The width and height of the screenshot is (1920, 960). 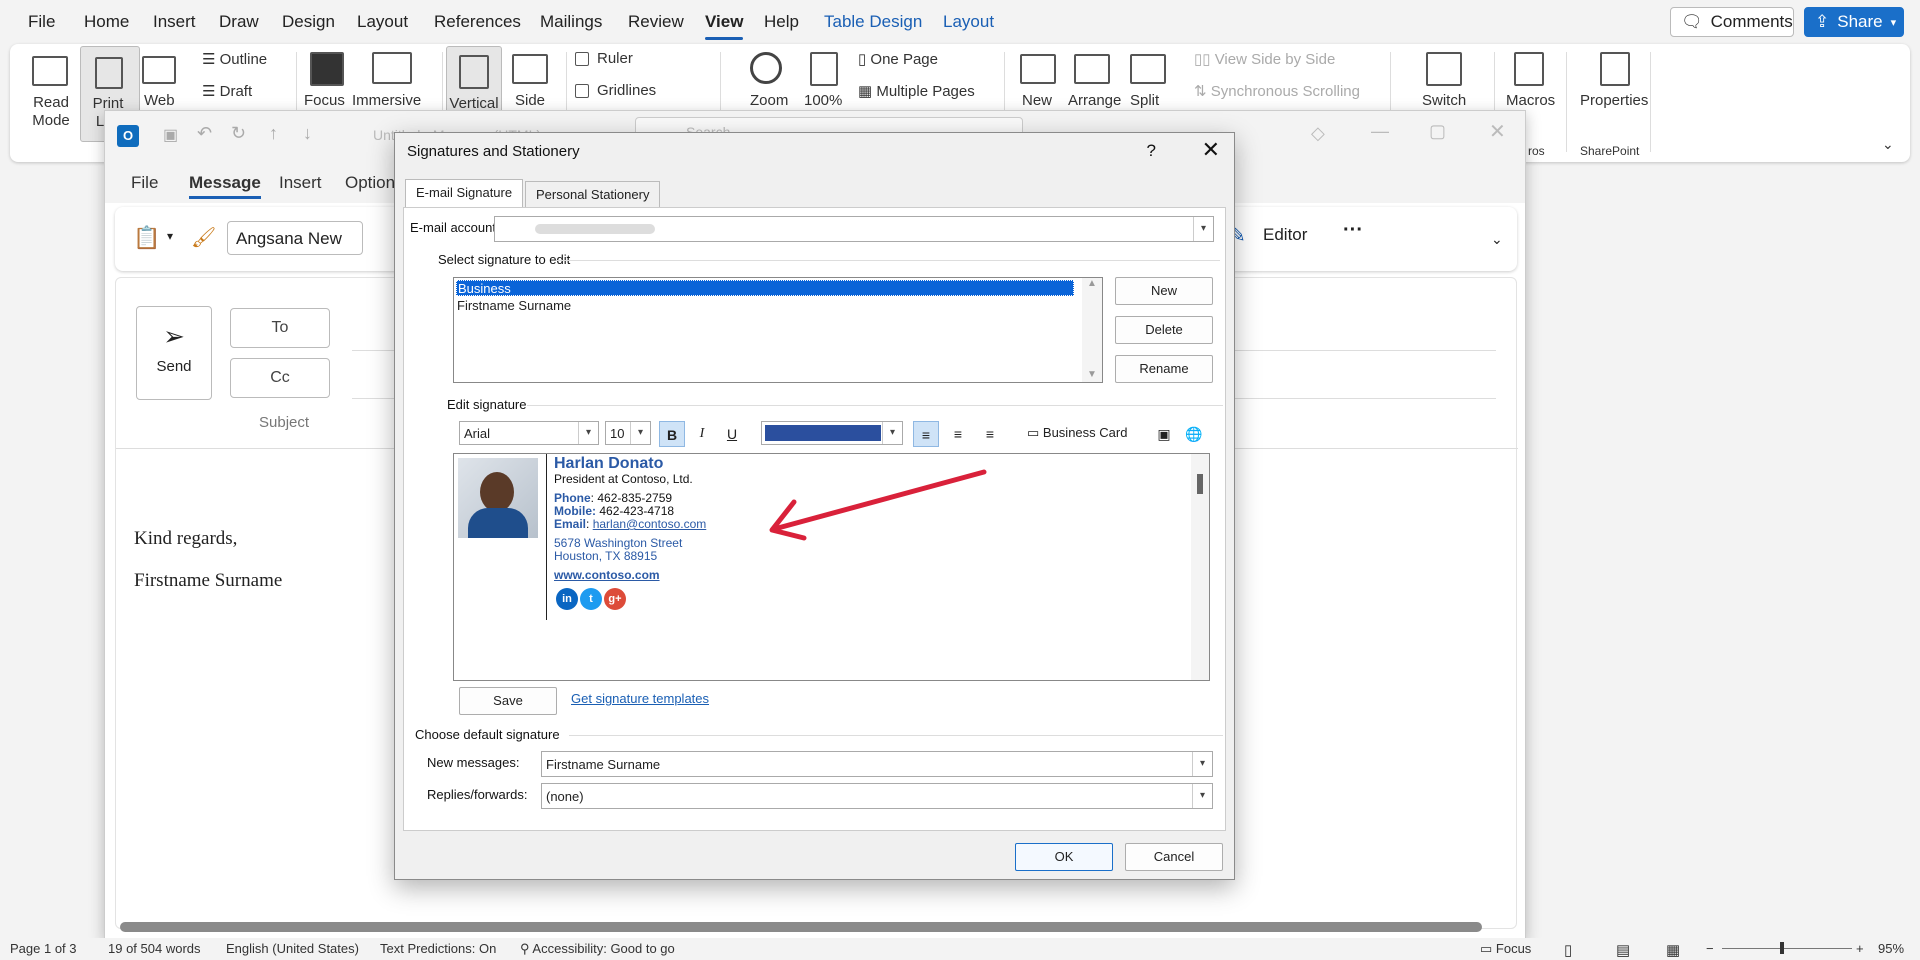 What do you see at coordinates (185, 539) in the screenshot?
I see `body-line-1: Kind regards,` at bounding box center [185, 539].